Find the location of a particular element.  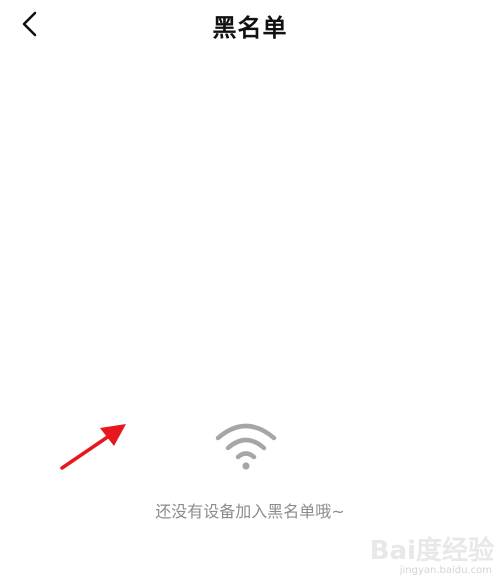

header-bar: 黑名单 is located at coordinates (250, 25).